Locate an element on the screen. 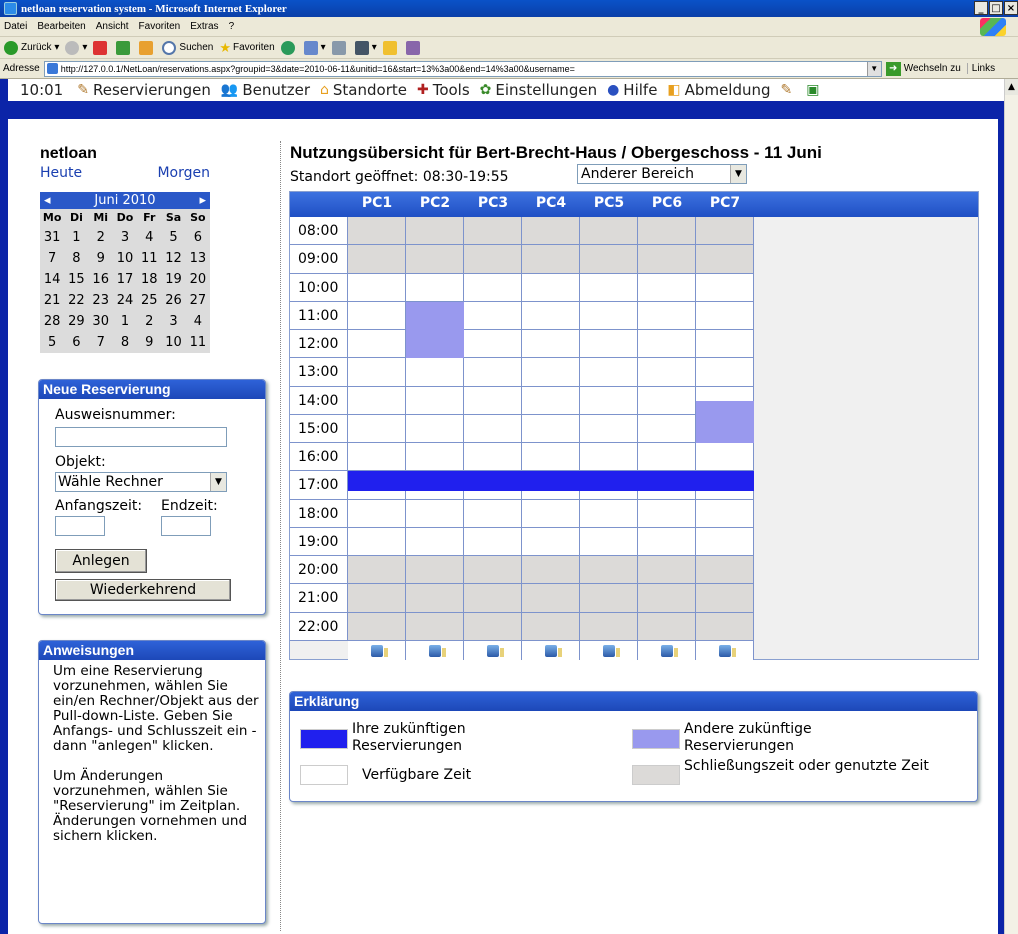 Image resolution: width=1018 pixels, height=934 pixels. refresh-button is located at coordinates (124, 47).